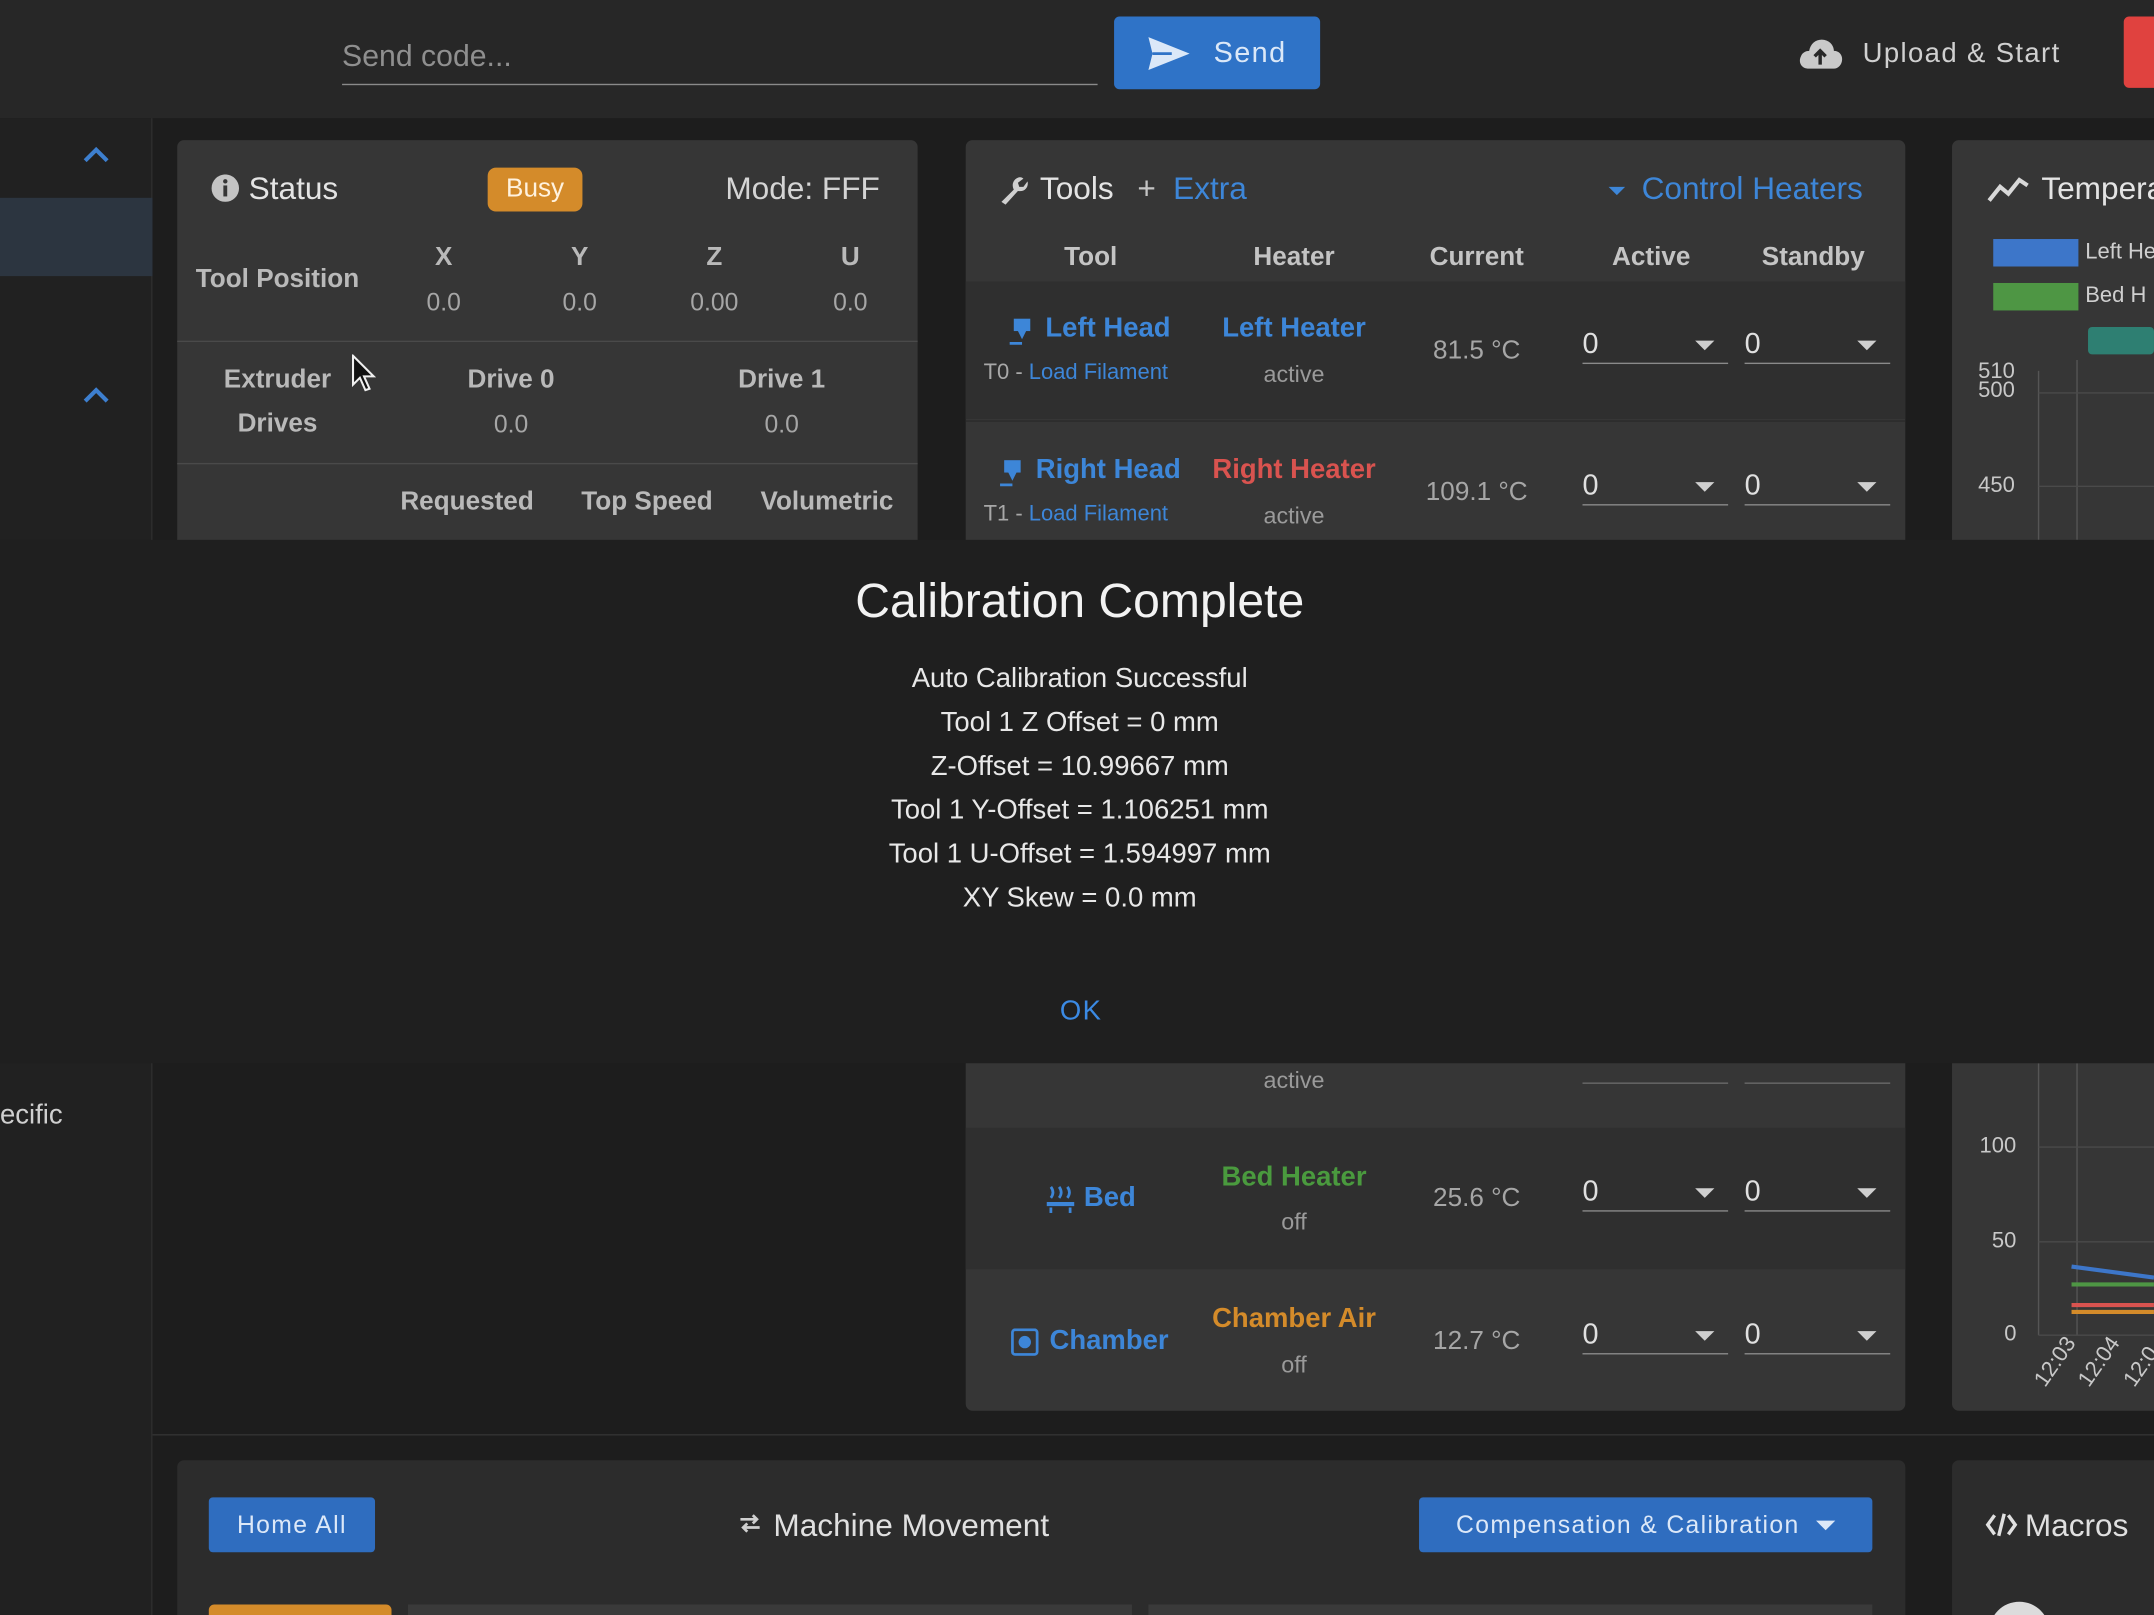 The height and width of the screenshot is (1615, 2154). I want to click on sidebar-item-label: ecific, so click(31, 1116).